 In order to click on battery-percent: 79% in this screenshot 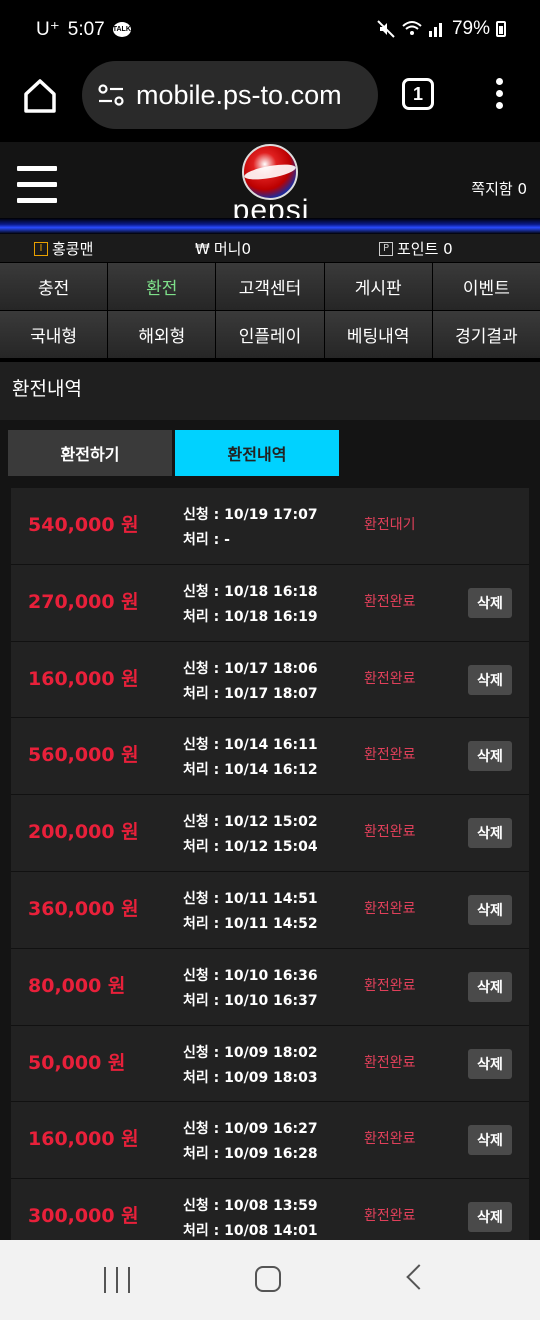, I will do `click(470, 28)`.